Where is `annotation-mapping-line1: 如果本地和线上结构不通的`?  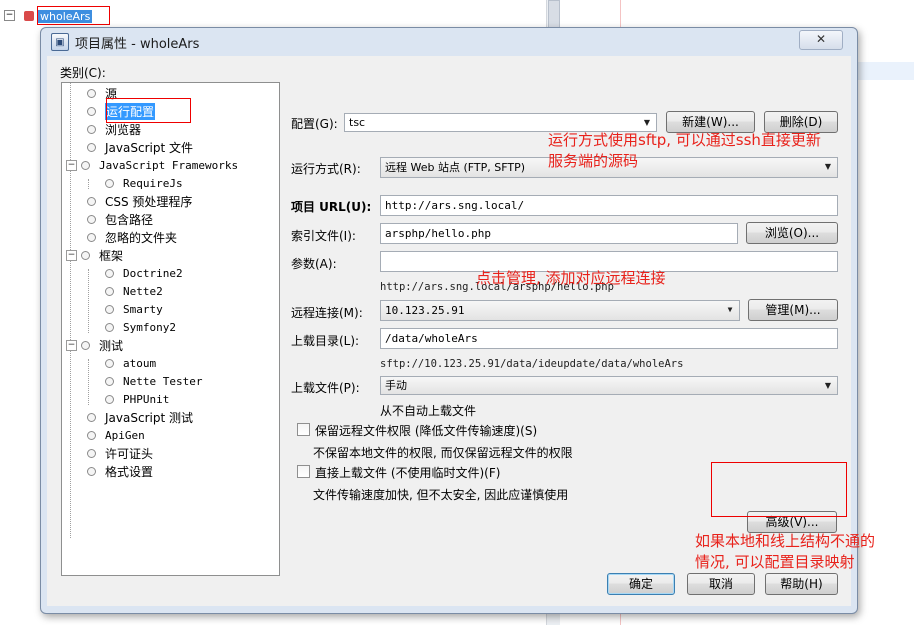
annotation-mapping-line1: 如果本地和线上结构不通的 is located at coordinates (785, 541).